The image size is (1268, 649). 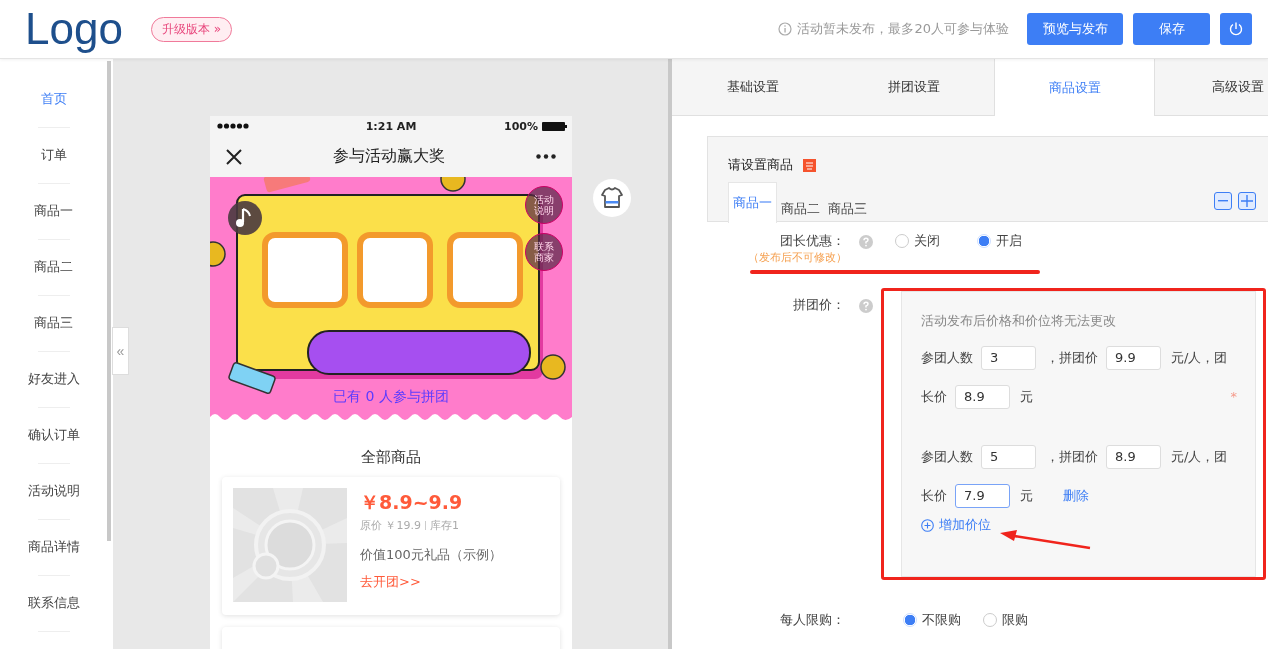 What do you see at coordinates (927, 525) in the screenshot?
I see `plus-circle-icon` at bounding box center [927, 525].